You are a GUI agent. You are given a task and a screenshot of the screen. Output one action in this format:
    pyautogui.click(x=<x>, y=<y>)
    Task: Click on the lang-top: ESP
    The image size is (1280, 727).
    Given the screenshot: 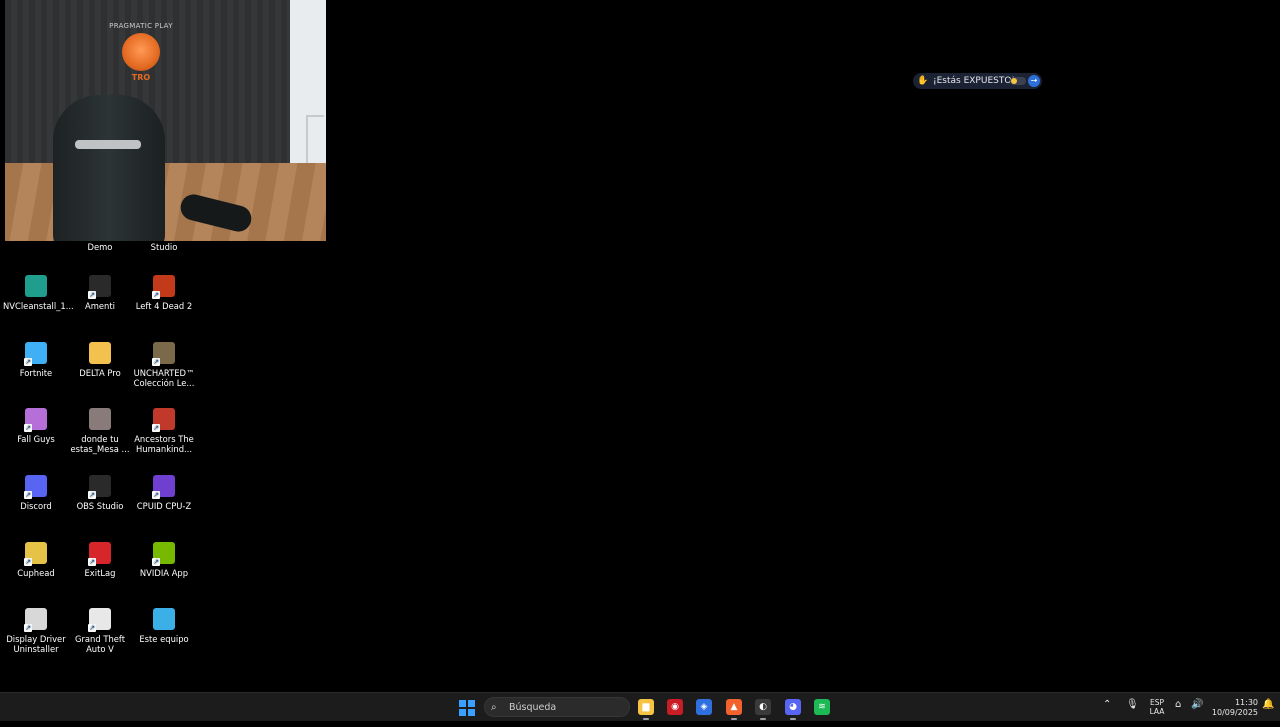 What is the action you would take?
    pyautogui.click(x=1157, y=702)
    